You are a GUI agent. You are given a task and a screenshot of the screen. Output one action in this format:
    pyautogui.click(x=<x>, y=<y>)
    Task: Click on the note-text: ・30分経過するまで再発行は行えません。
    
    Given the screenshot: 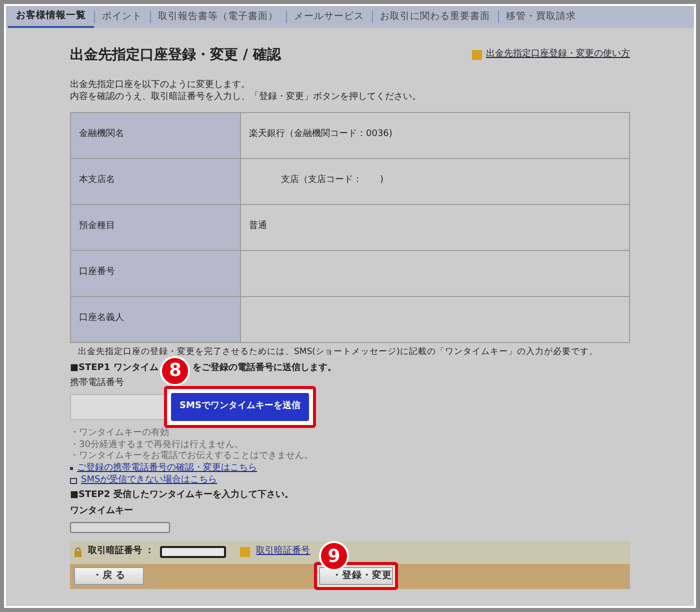 What is the action you would take?
    pyautogui.click(x=157, y=445)
    